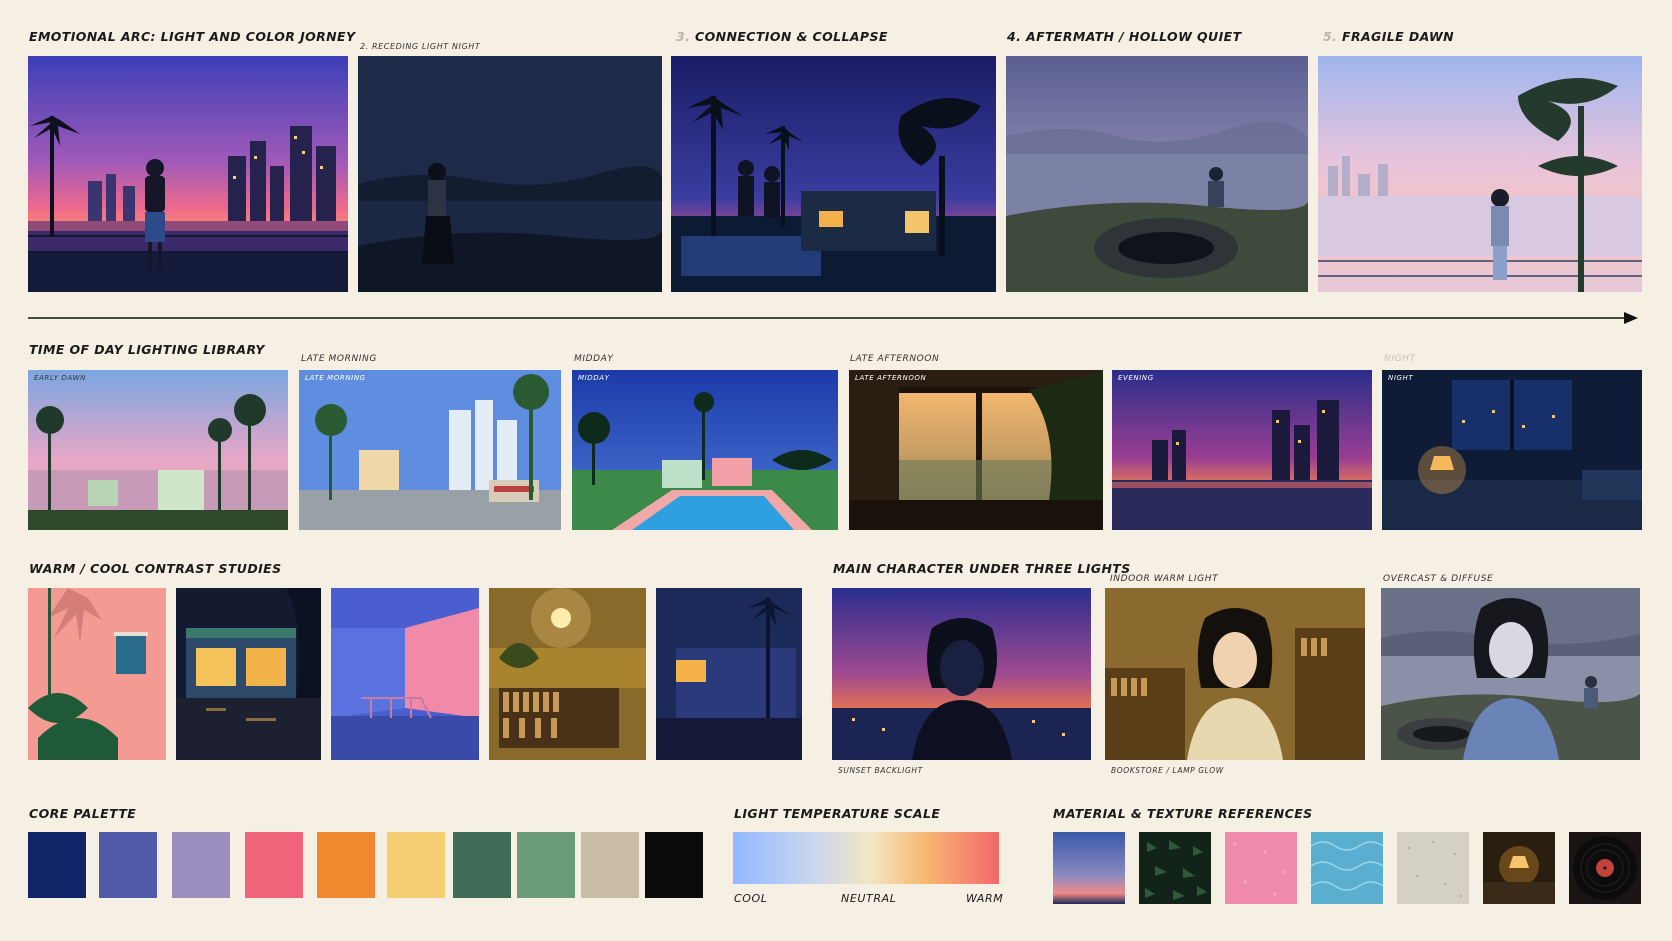 The image size is (1672, 941). I want to click on character-caption-a-bottom: Sunset Backlight, so click(880, 770).